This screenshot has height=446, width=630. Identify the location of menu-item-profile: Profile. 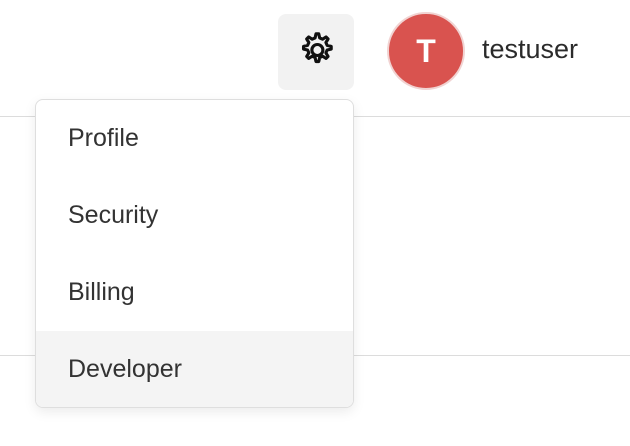
(194, 138).